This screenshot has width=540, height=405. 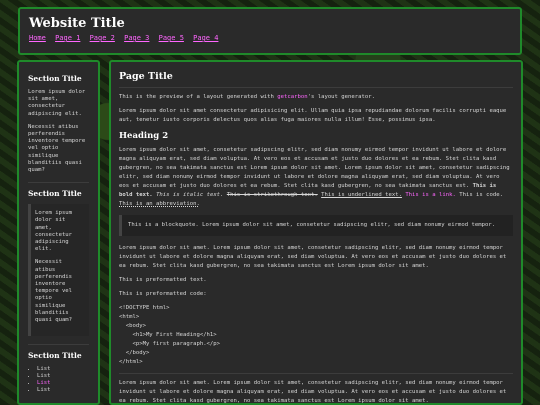 What do you see at coordinates (481, 195) in the screenshot?
I see `inline-code: This is code.` at bounding box center [481, 195].